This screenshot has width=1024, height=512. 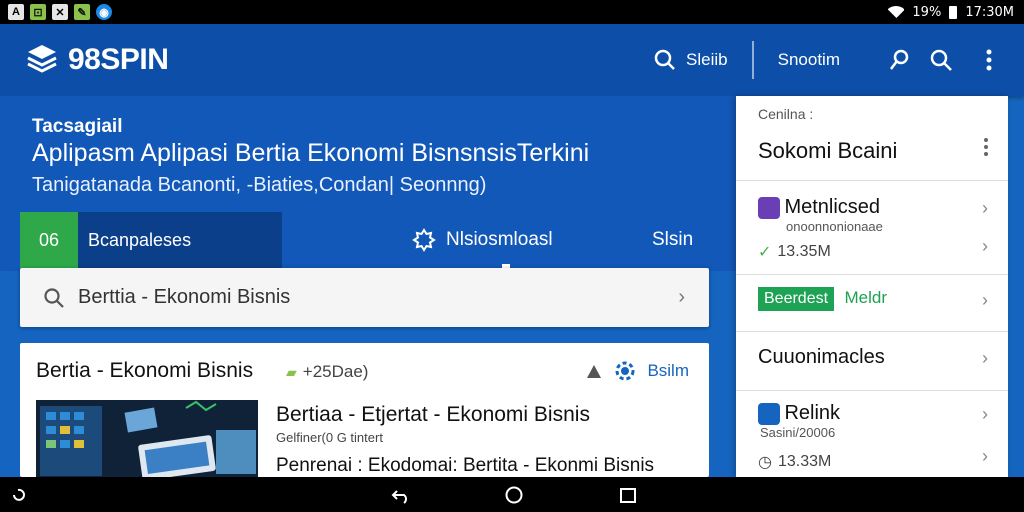 What do you see at coordinates (625, 371) in the screenshot?
I see `settings-icon` at bounding box center [625, 371].